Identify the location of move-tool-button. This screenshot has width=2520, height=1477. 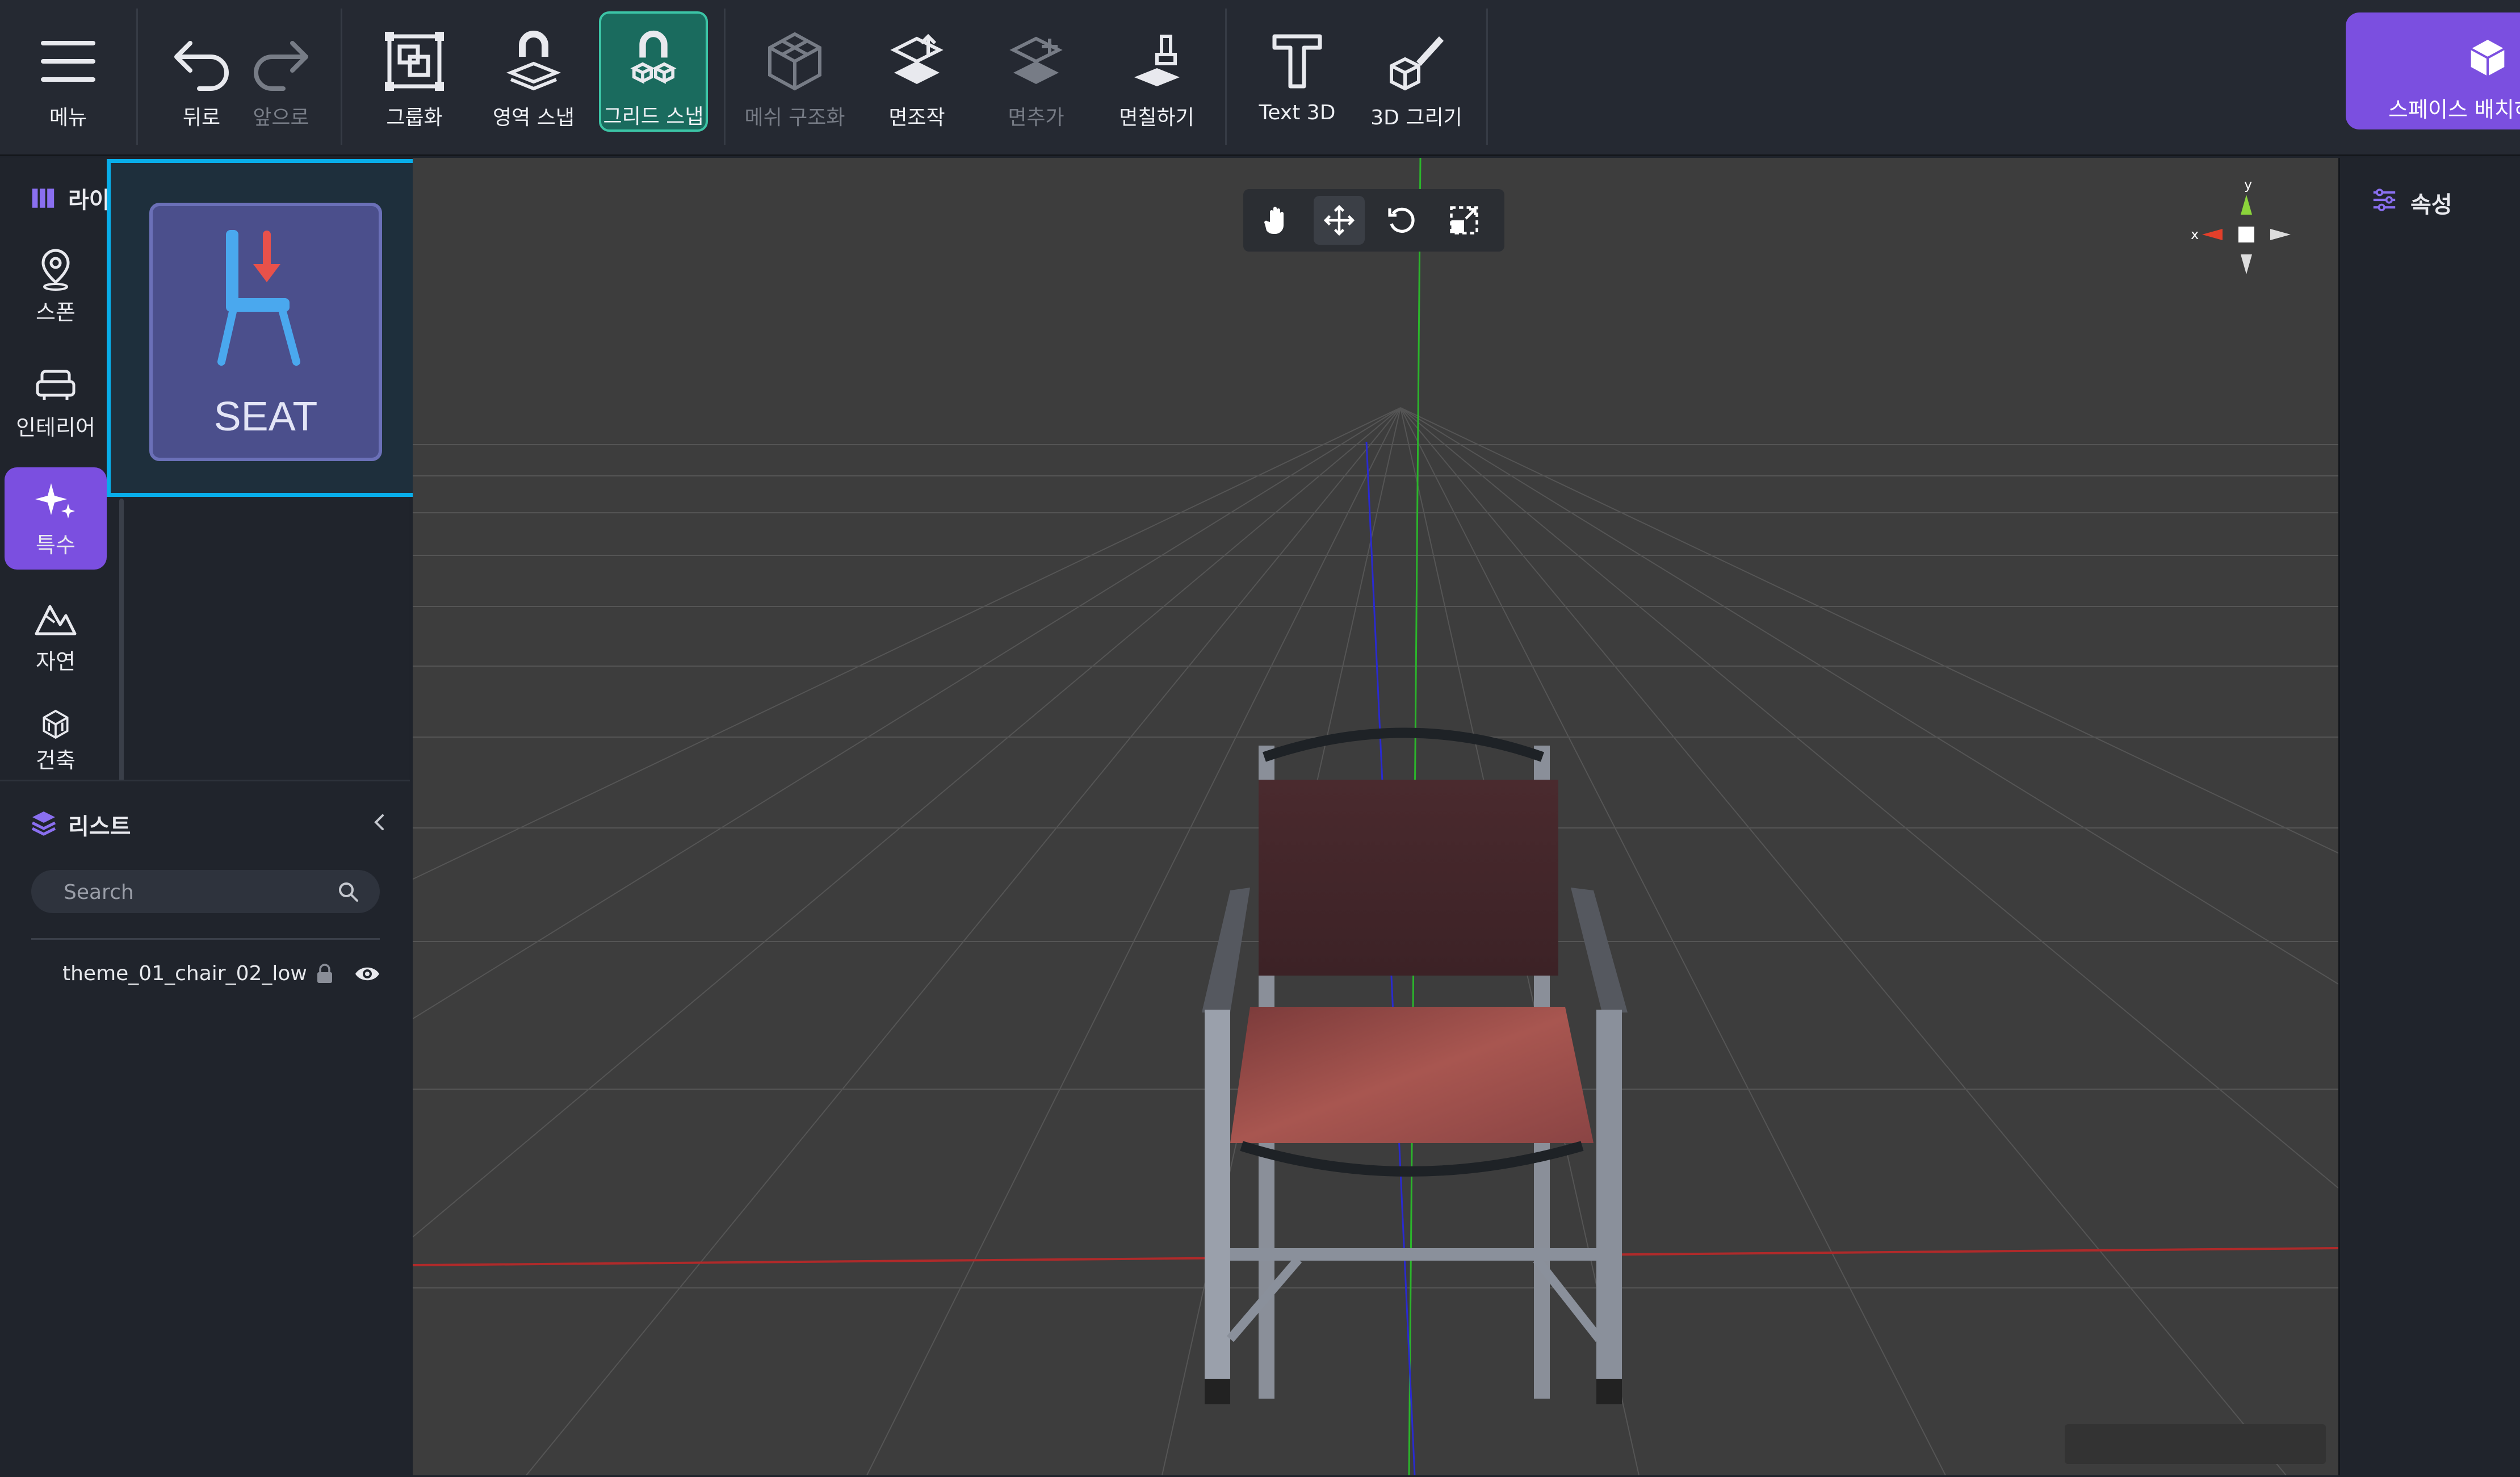
(1339, 221).